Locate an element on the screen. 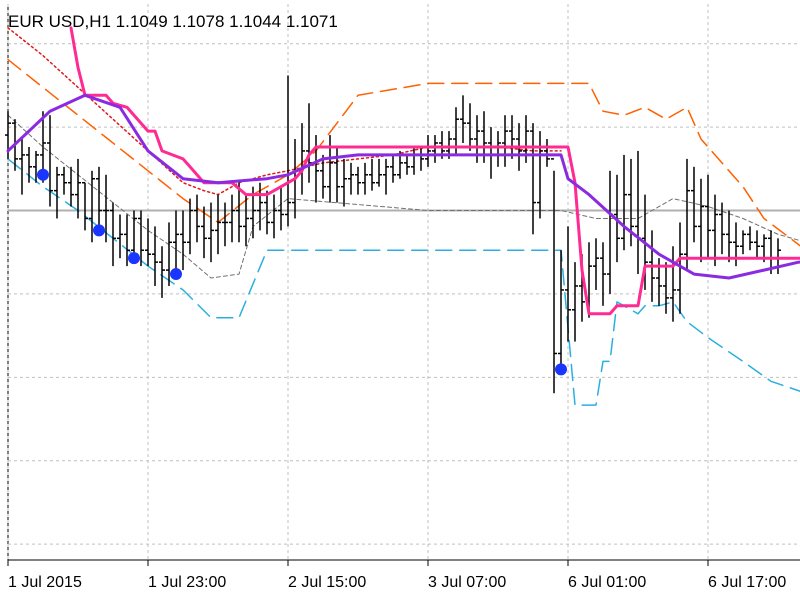  chart-title: EUR USD,H1 1.1049 1.1078 1.1044 1.1071 is located at coordinates (173, 21).